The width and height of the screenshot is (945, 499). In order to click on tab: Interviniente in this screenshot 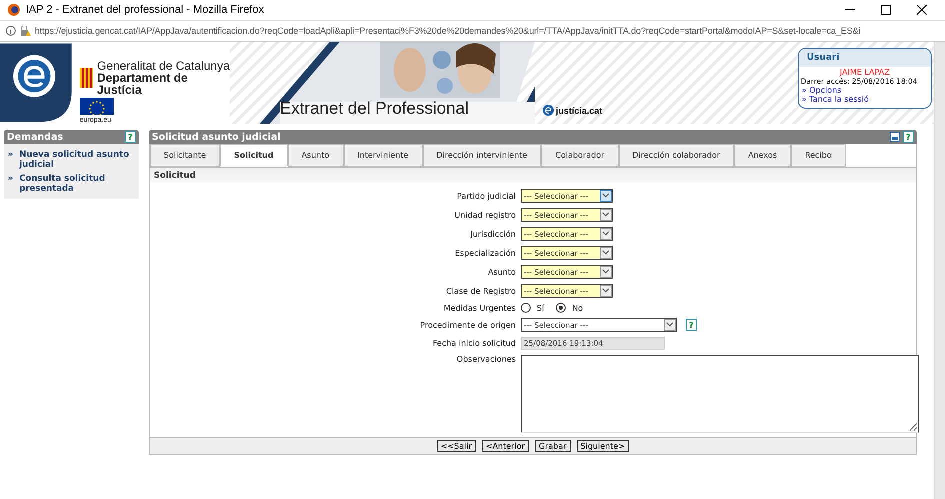, I will do `click(383, 155)`.